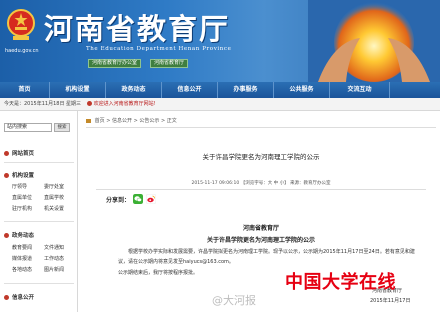 The height and width of the screenshot is (312, 440). I want to click on document-org: 河南省教育厅, so click(260, 228).